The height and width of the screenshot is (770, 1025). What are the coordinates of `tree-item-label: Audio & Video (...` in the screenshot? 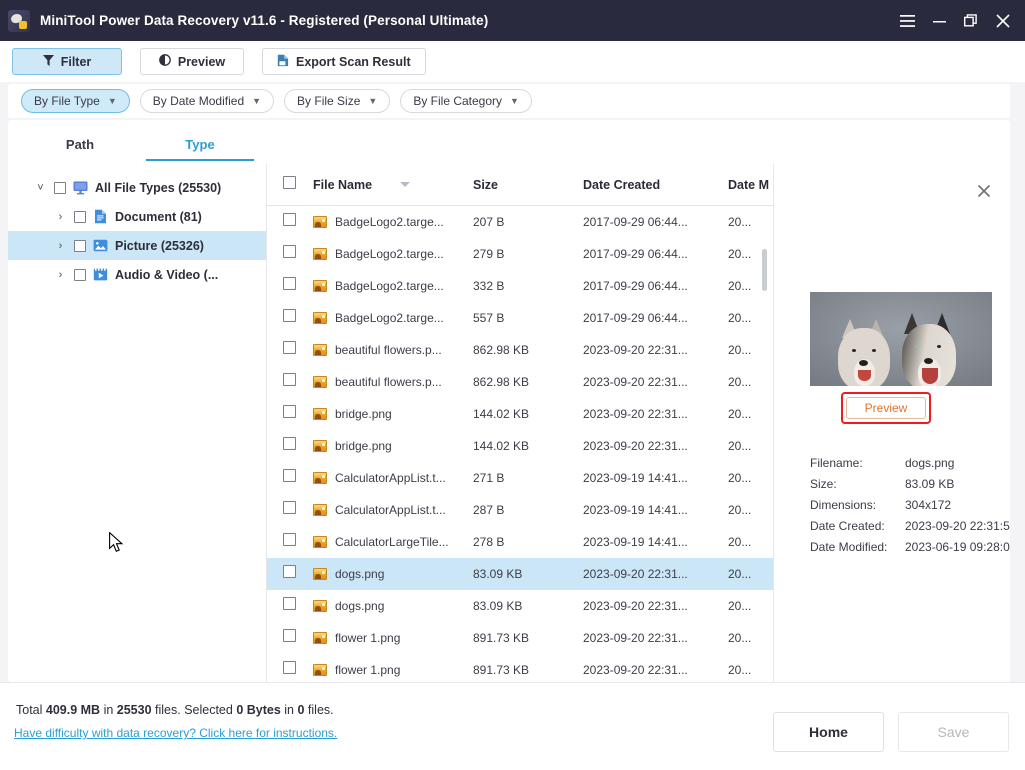 It's located at (167, 274).